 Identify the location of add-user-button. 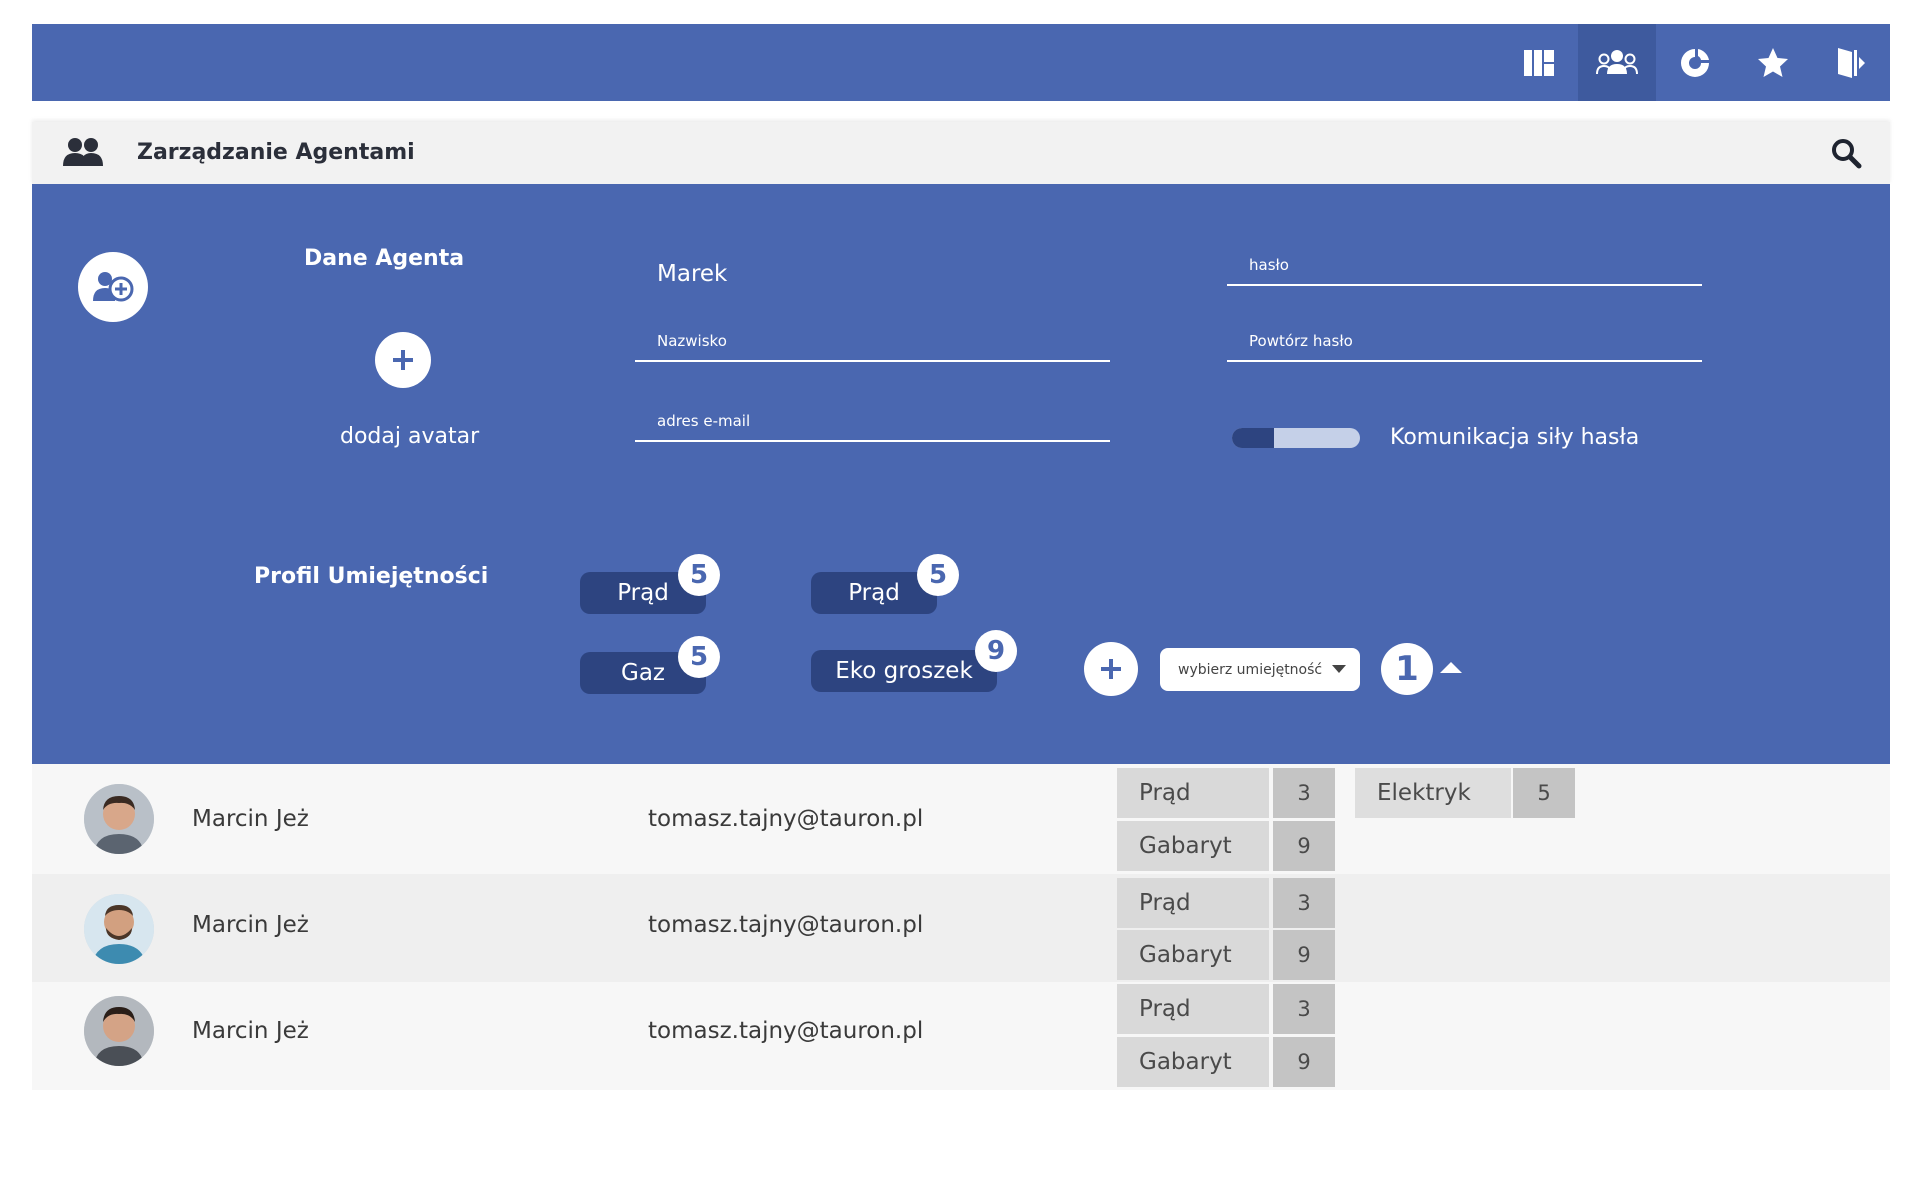
(113, 287).